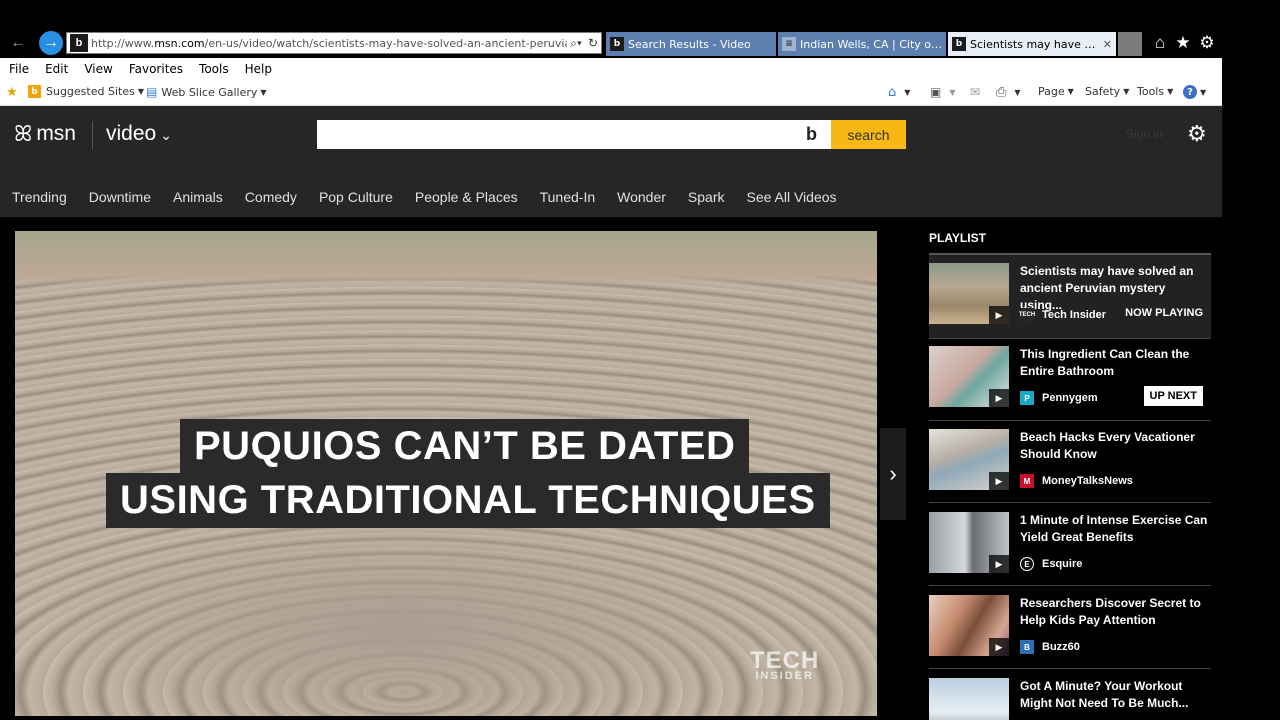 The image size is (1280, 720). What do you see at coordinates (18, 43) in the screenshot?
I see `back-arrow-icon: ←` at bounding box center [18, 43].